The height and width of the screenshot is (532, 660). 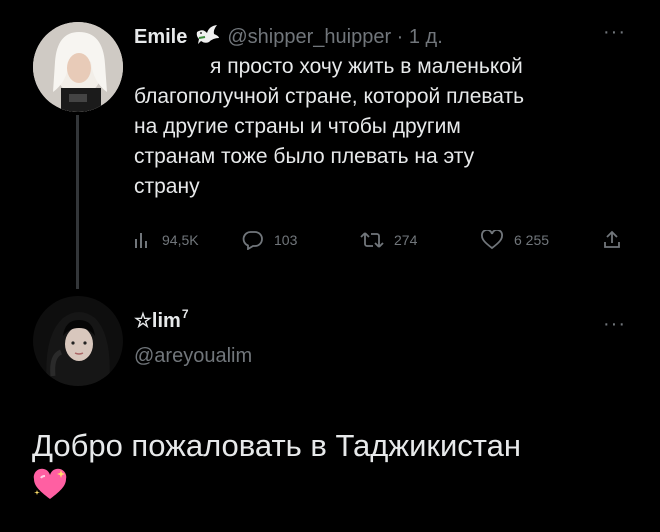 I want to click on views-count: 94,5K, so click(x=180, y=240).